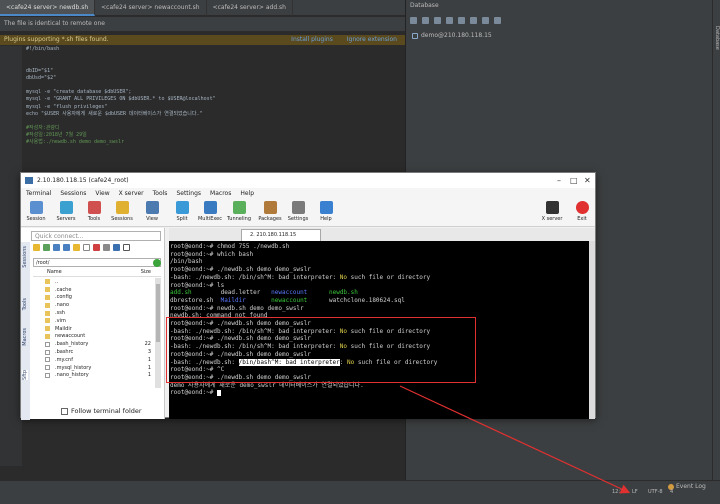  I want to click on file-row: .nano, so click(97, 305).